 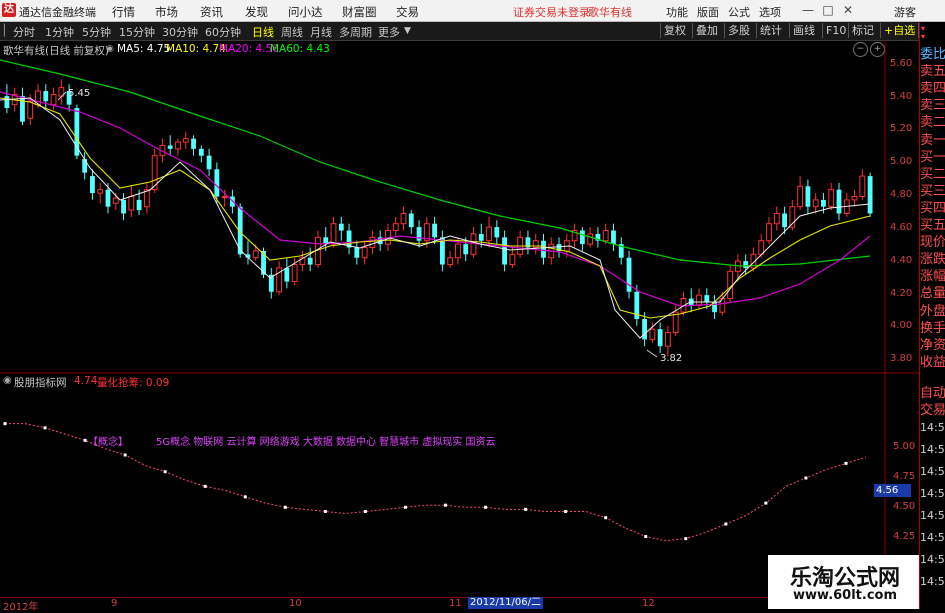 I want to click on menu-wenxiaoda: 问小达, so click(x=305, y=12).